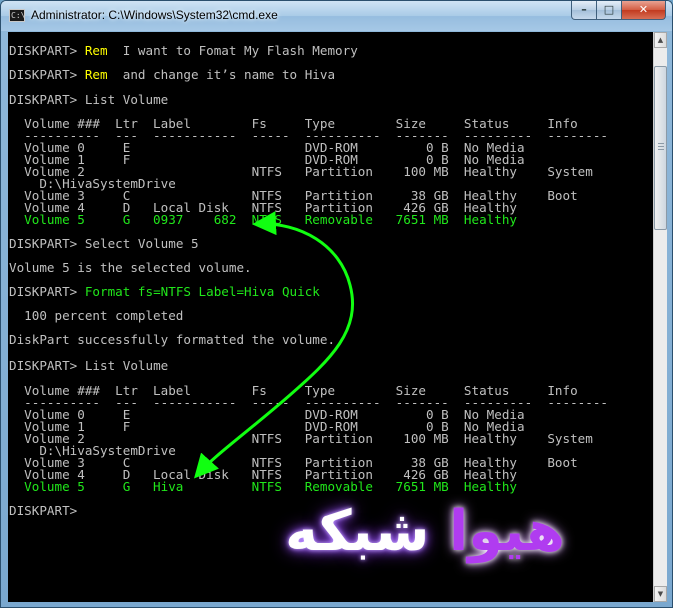 The height and width of the screenshot is (608, 673). I want to click on cmd-icon: C:\, so click(17, 15).